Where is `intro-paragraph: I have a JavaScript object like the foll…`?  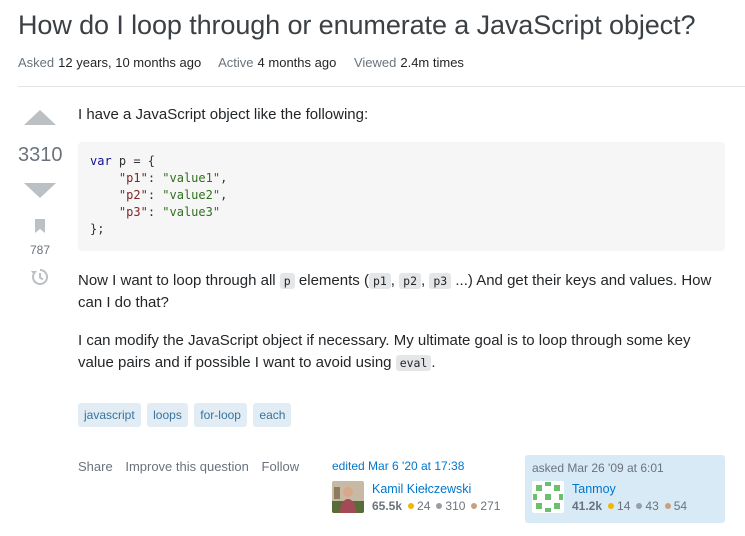 intro-paragraph: I have a JavaScript object like the foll… is located at coordinates (223, 114).